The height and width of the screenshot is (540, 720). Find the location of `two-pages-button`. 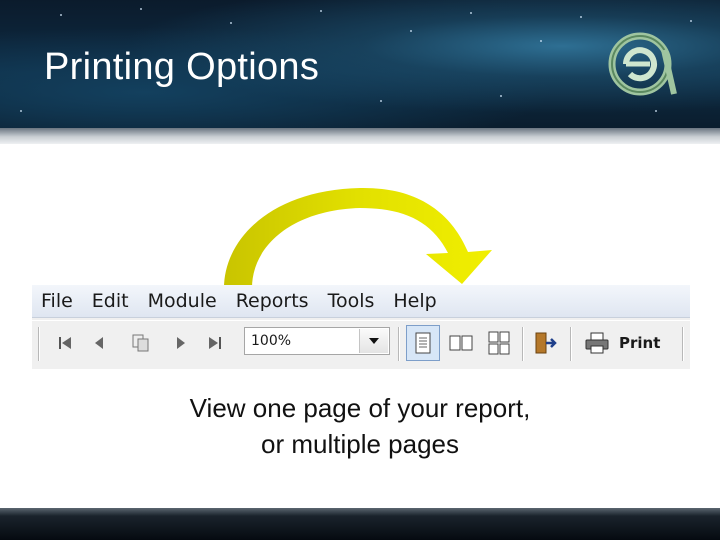

two-pages-button is located at coordinates (461, 343).